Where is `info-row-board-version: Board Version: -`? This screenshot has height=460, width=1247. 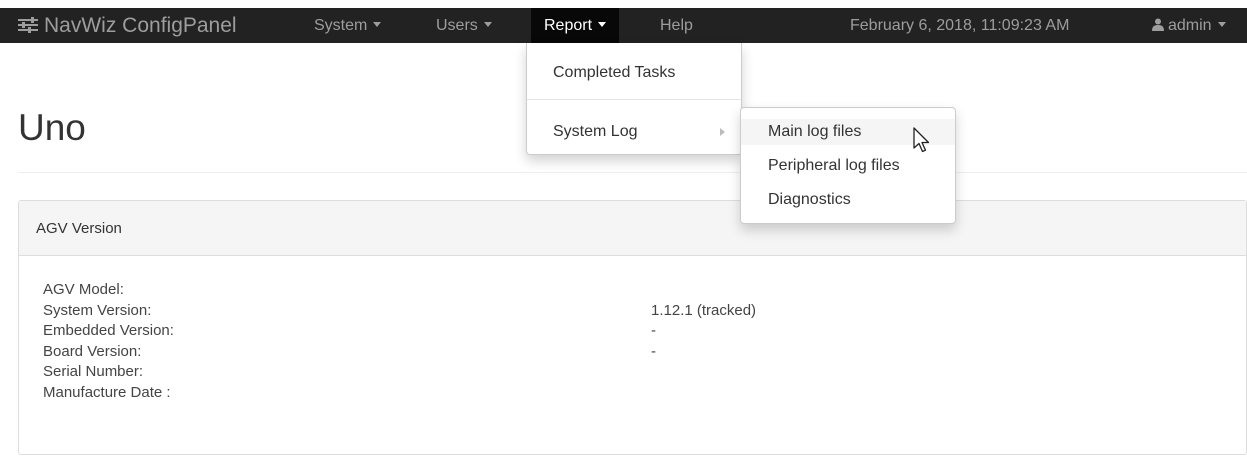 info-row-board-version: Board Version: - is located at coordinates (644, 352).